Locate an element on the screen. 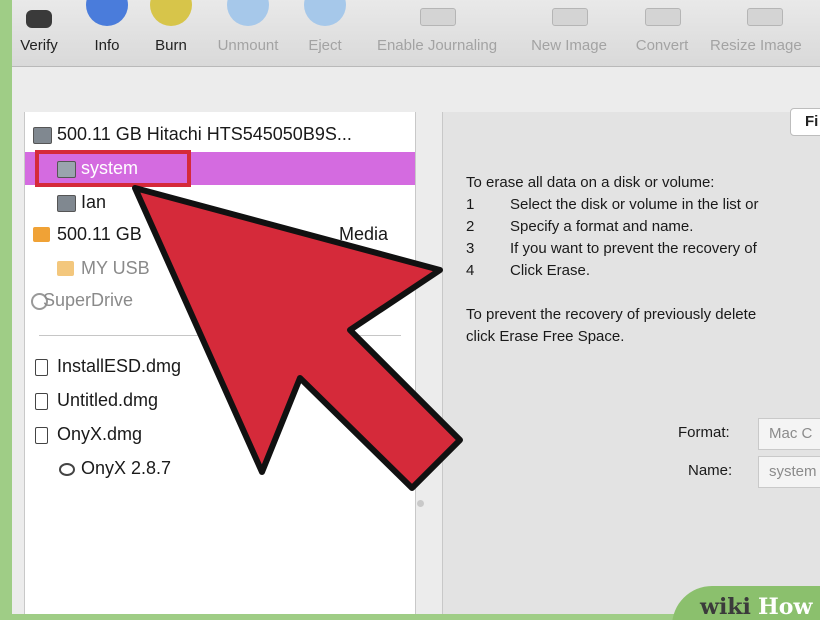 The height and width of the screenshot is (620, 820). watermark-part2: How is located at coordinates (785, 607).